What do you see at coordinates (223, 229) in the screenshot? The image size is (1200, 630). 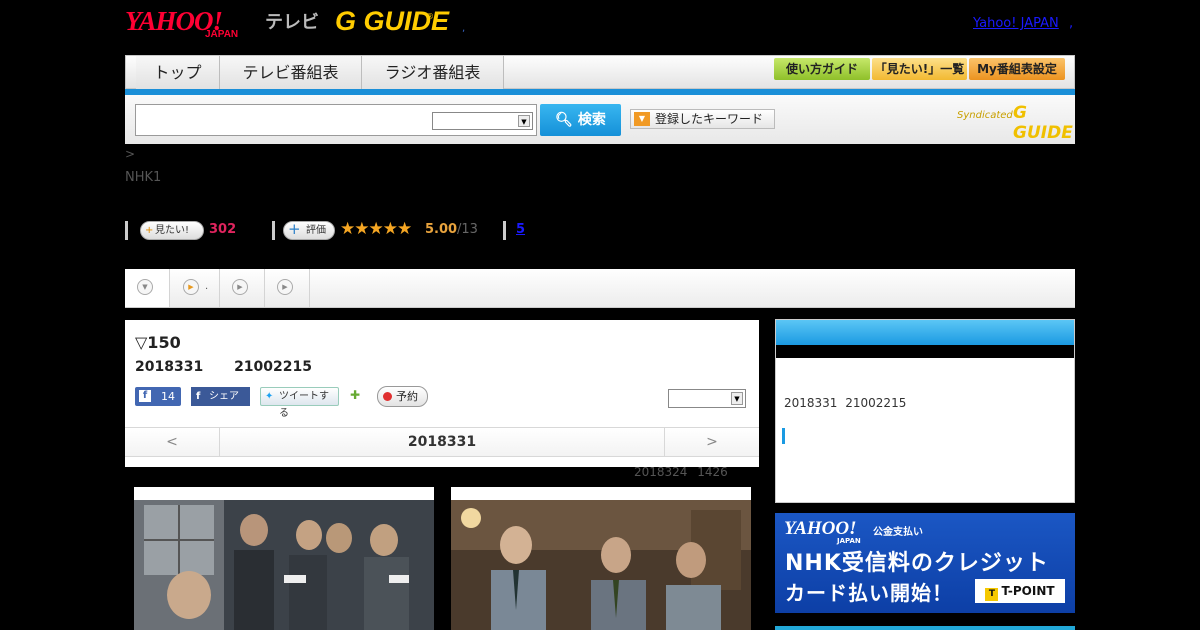 I see `want-count: 302` at bounding box center [223, 229].